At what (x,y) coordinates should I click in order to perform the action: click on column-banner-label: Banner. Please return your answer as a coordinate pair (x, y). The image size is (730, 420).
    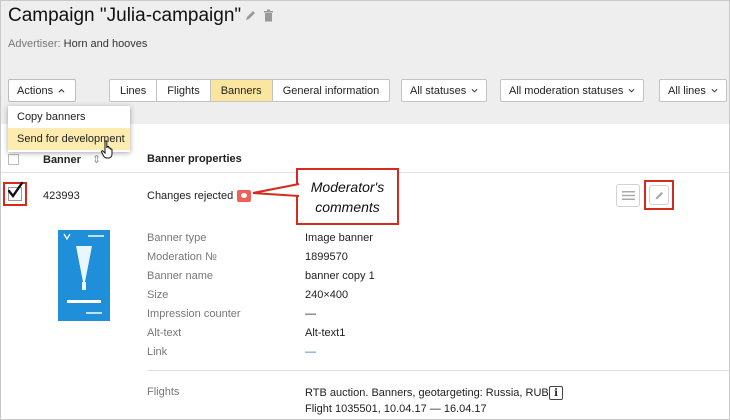
    Looking at the image, I should click on (62, 160).